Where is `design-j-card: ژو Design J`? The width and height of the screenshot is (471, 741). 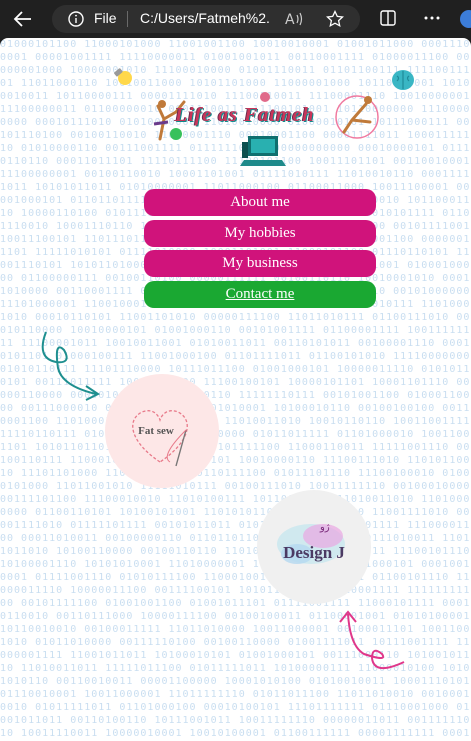 design-j-card: ژو Design J is located at coordinates (314, 547).